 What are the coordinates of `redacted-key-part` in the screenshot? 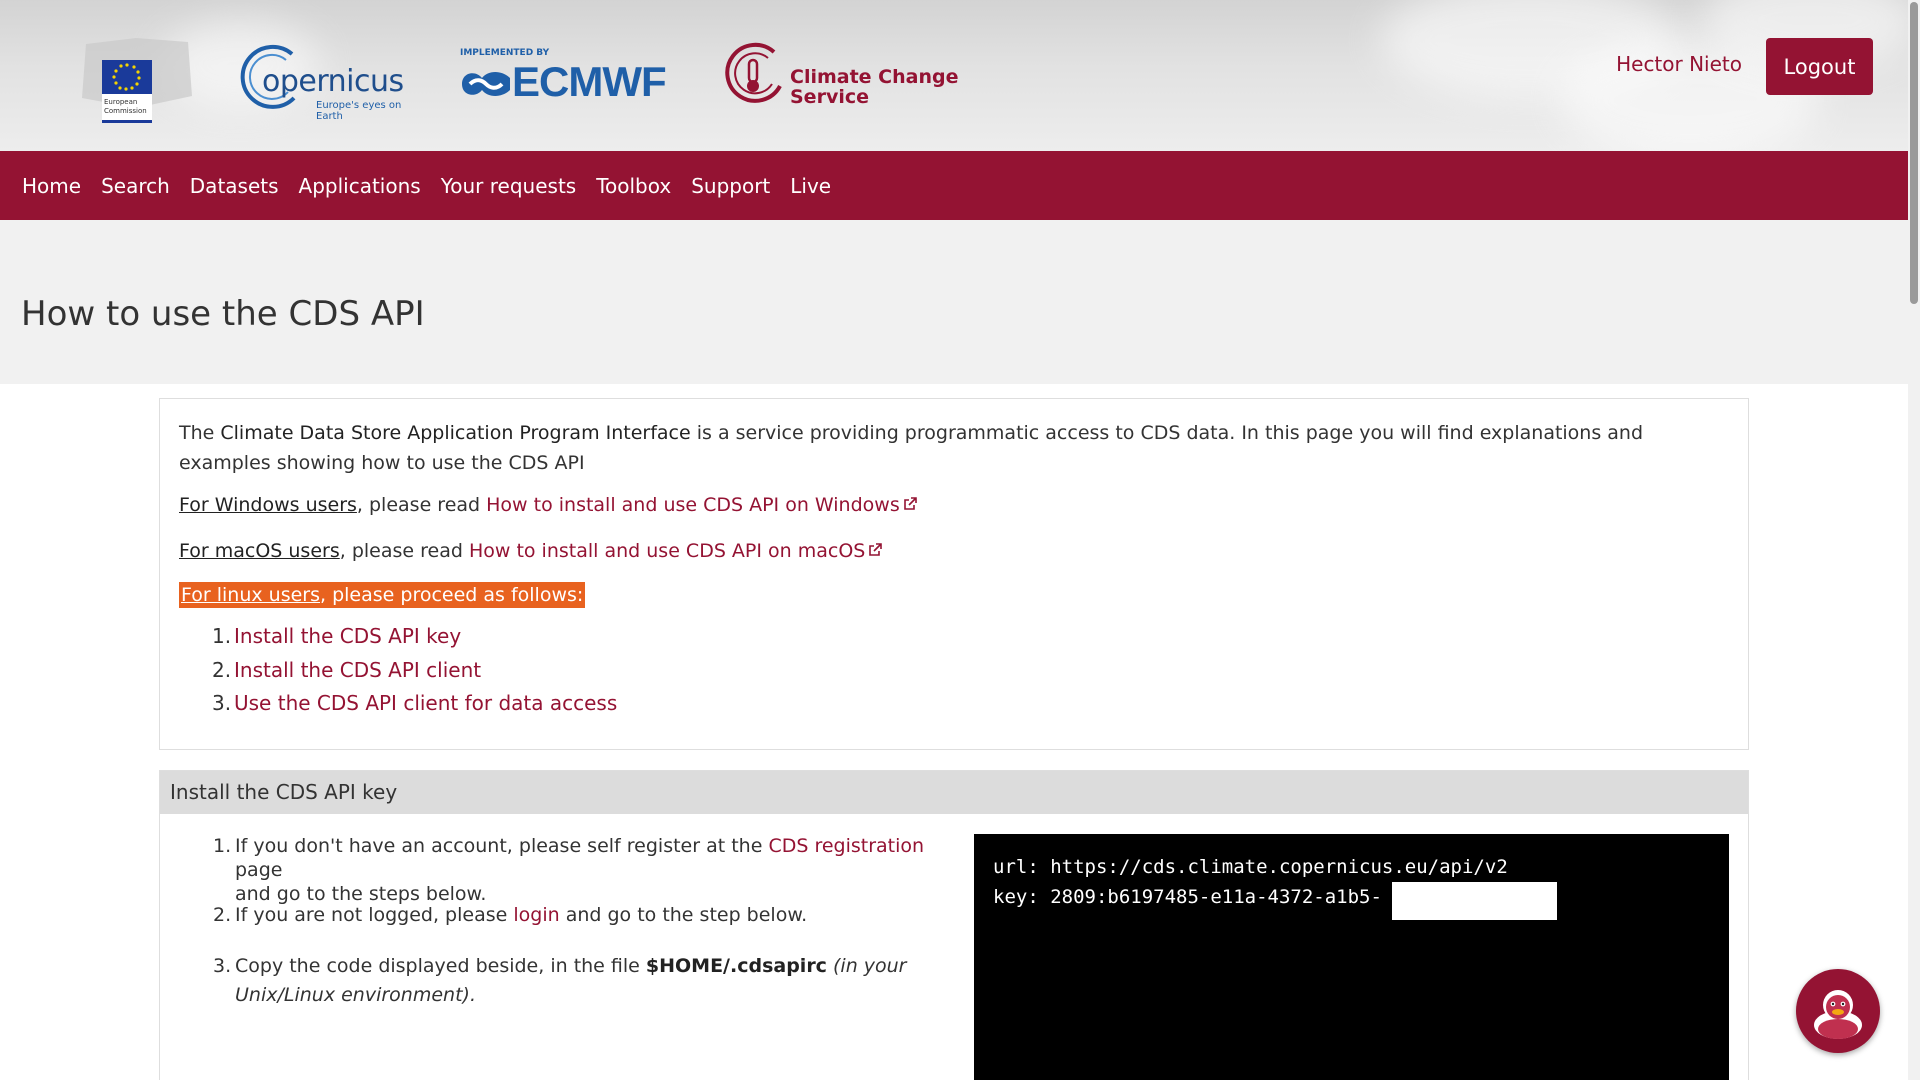 It's located at (1474, 901).